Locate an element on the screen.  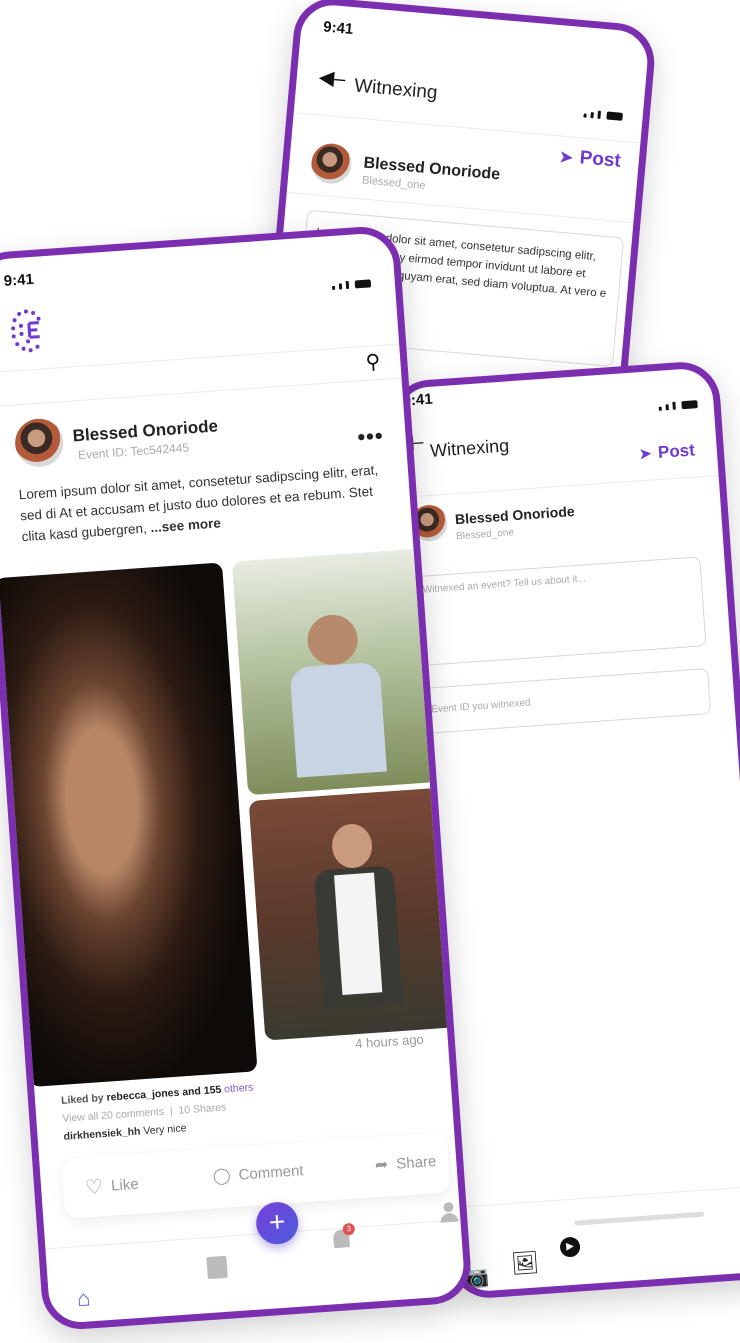
event-id-field: Event ID you witnexed is located at coordinates (566, 701).